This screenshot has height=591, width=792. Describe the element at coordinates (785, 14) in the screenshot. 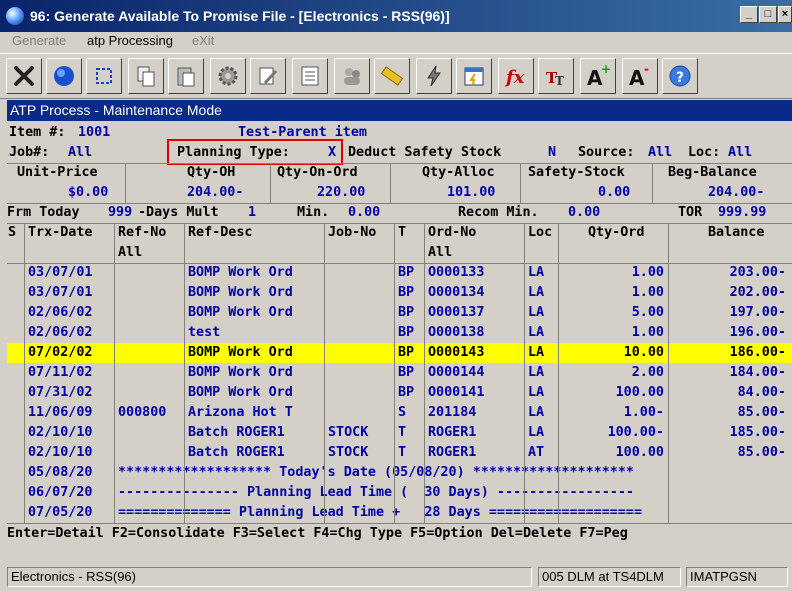

I see `close-button: ×` at that location.